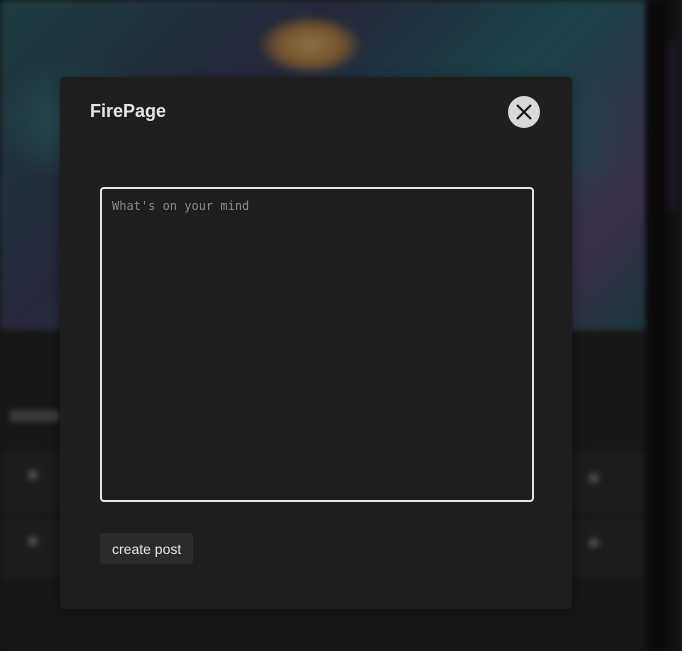  What do you see at coordinates (147, 548) in the screenshot?
I see `create-post-button: create post` at bounding box center [147, 548].